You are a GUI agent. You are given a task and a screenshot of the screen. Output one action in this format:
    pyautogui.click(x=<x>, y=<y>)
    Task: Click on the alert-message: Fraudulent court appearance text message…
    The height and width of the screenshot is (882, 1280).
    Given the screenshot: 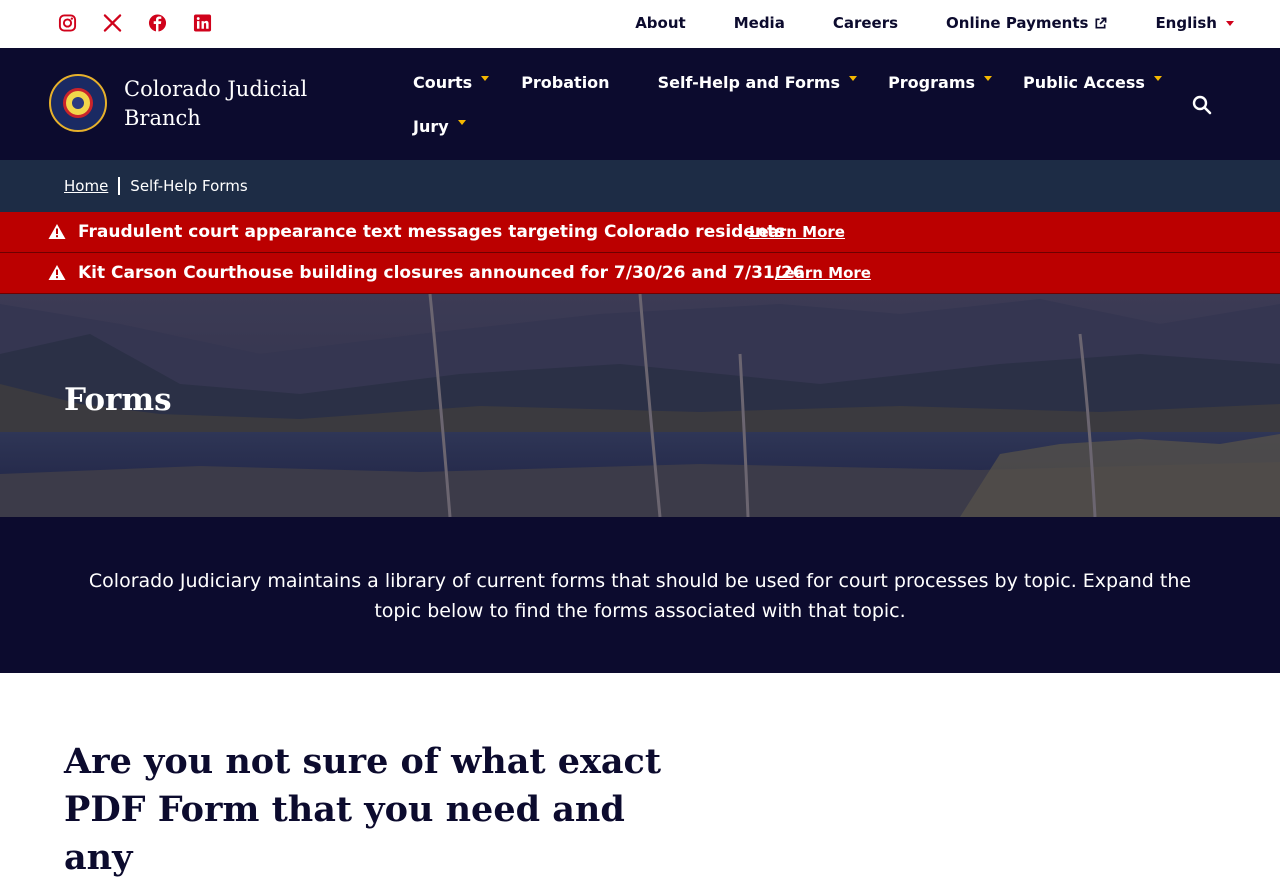 What is the action you would take?
    pyautogui.click(x=432, y=232)
    